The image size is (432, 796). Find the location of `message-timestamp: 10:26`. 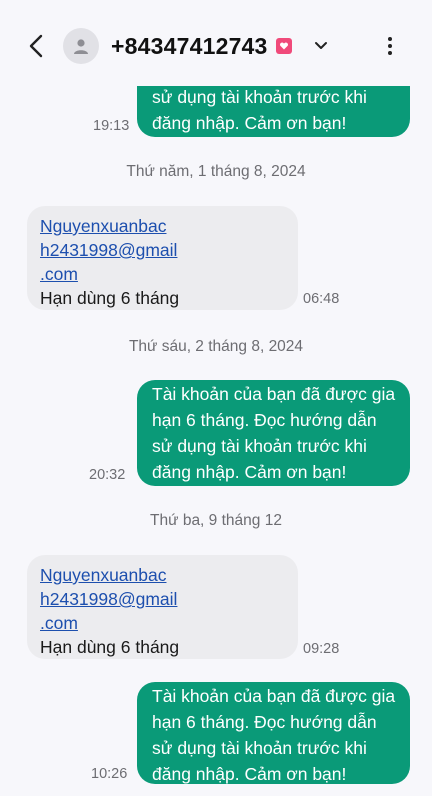

message-timestamp: 10:26 is located at coordinates (109, 774).